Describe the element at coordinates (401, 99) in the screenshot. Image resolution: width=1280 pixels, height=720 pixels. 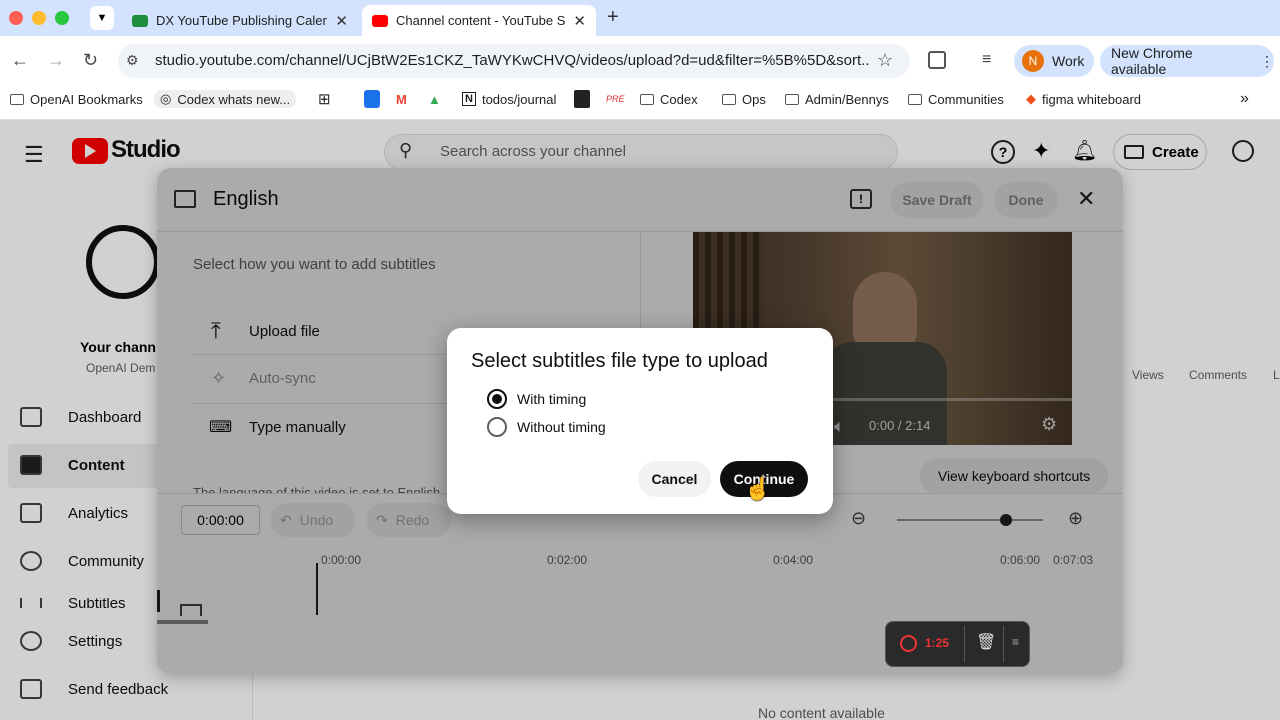
I see `gmail-icon: M` at that location.